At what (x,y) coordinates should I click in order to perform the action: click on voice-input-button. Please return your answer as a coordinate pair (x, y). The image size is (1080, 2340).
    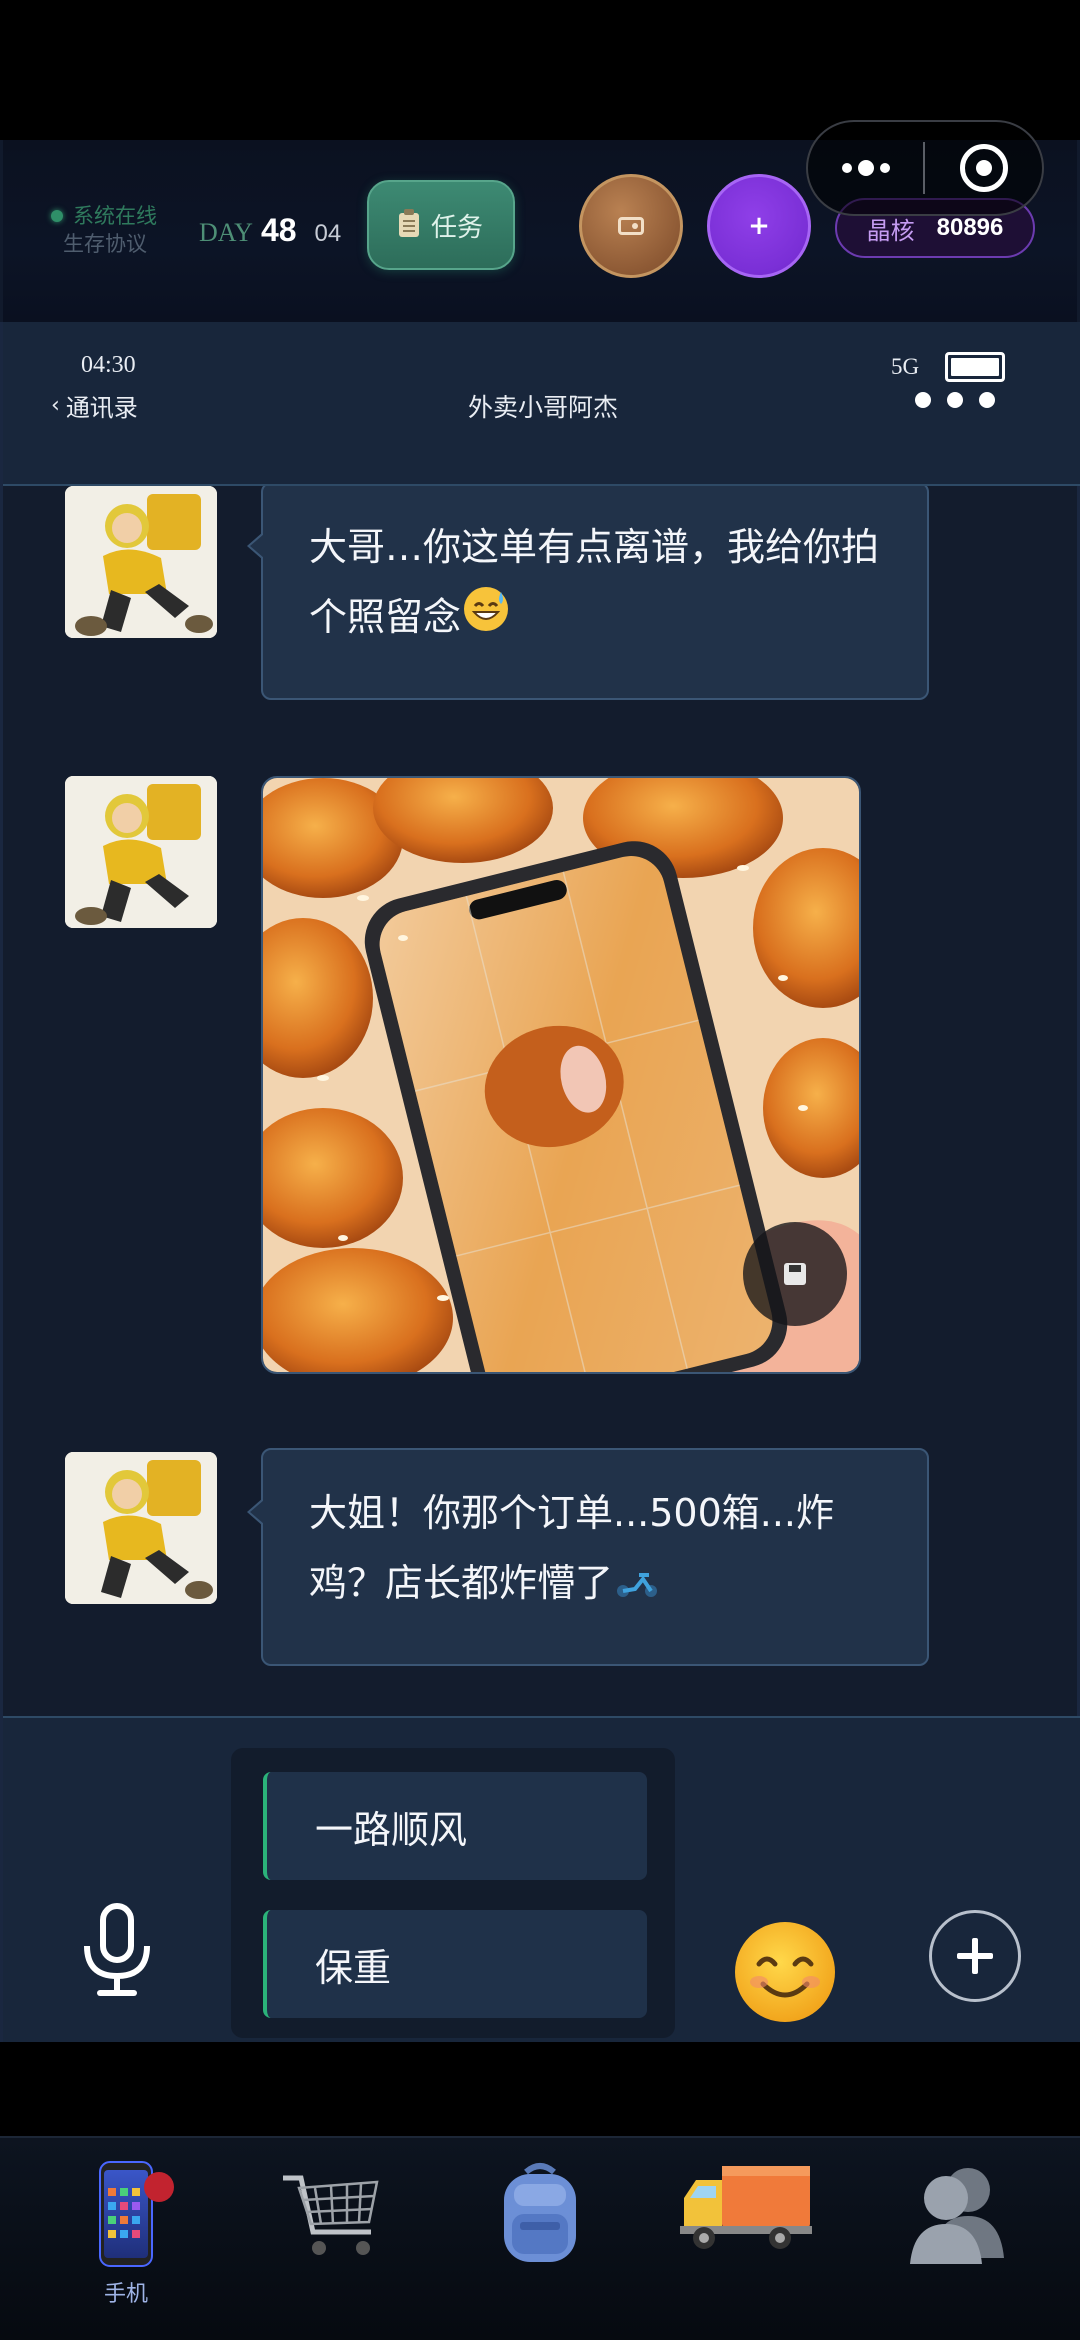
    Looking at the image, I should click on (117, 1952).